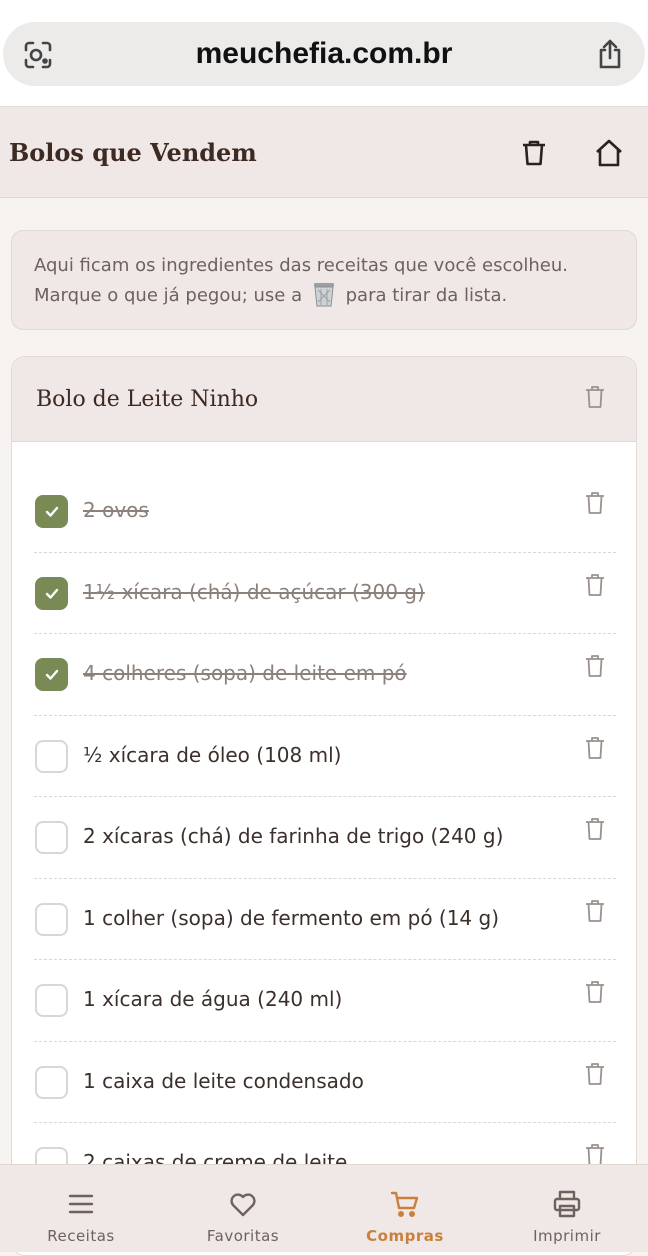 The image size is (648, 1256). What do you see at coordinates (609, 153) in the screenshot?
I see `home-icon` at bounding box center [609, 153].